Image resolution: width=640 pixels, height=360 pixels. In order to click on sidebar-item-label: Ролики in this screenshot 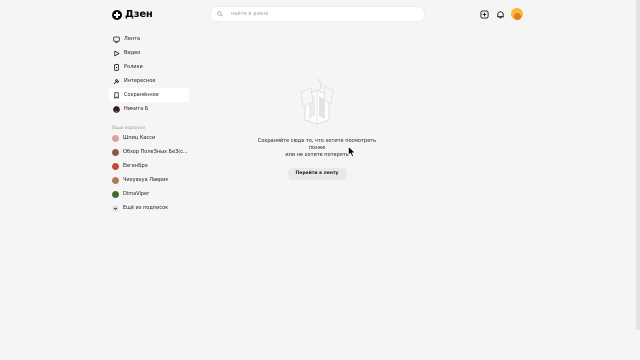, I will do `click(133, 67)`.